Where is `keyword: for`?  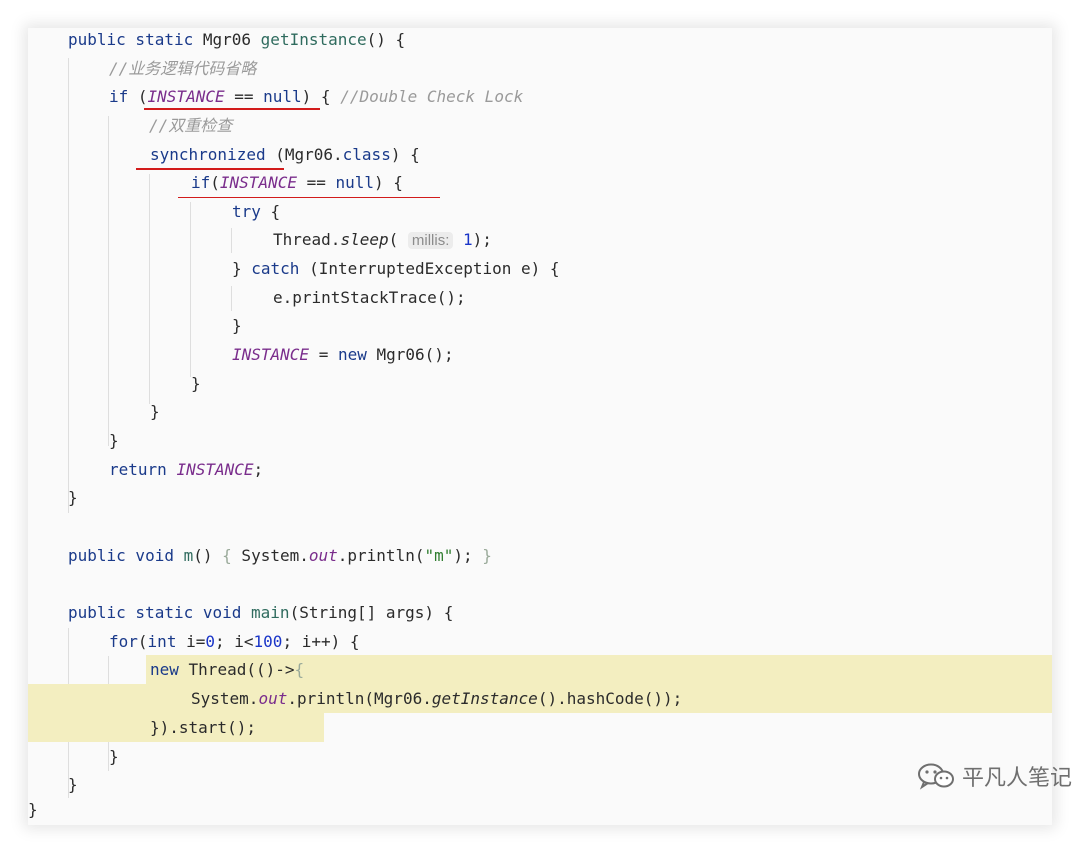 keyword: for is located at coordinates (123, 641).